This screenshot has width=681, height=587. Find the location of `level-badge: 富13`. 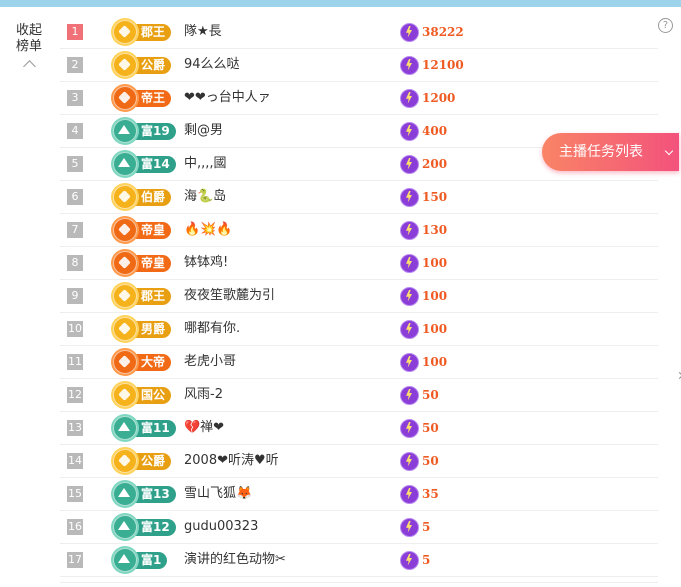

level-badge: 富13 is located at coordinates (144, 494).